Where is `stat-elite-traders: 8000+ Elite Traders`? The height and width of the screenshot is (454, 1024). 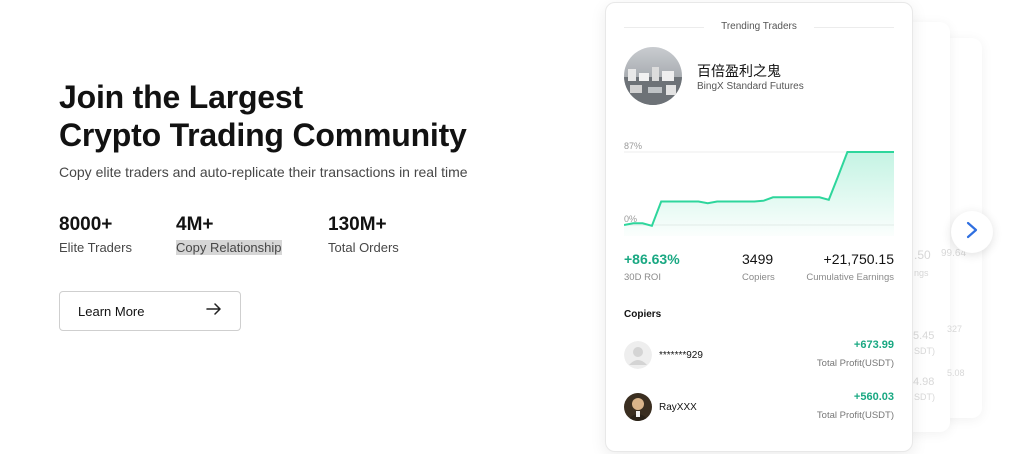
stat-elite-traders: 8000+ Elite Traders is located at coordinates (117, 235).